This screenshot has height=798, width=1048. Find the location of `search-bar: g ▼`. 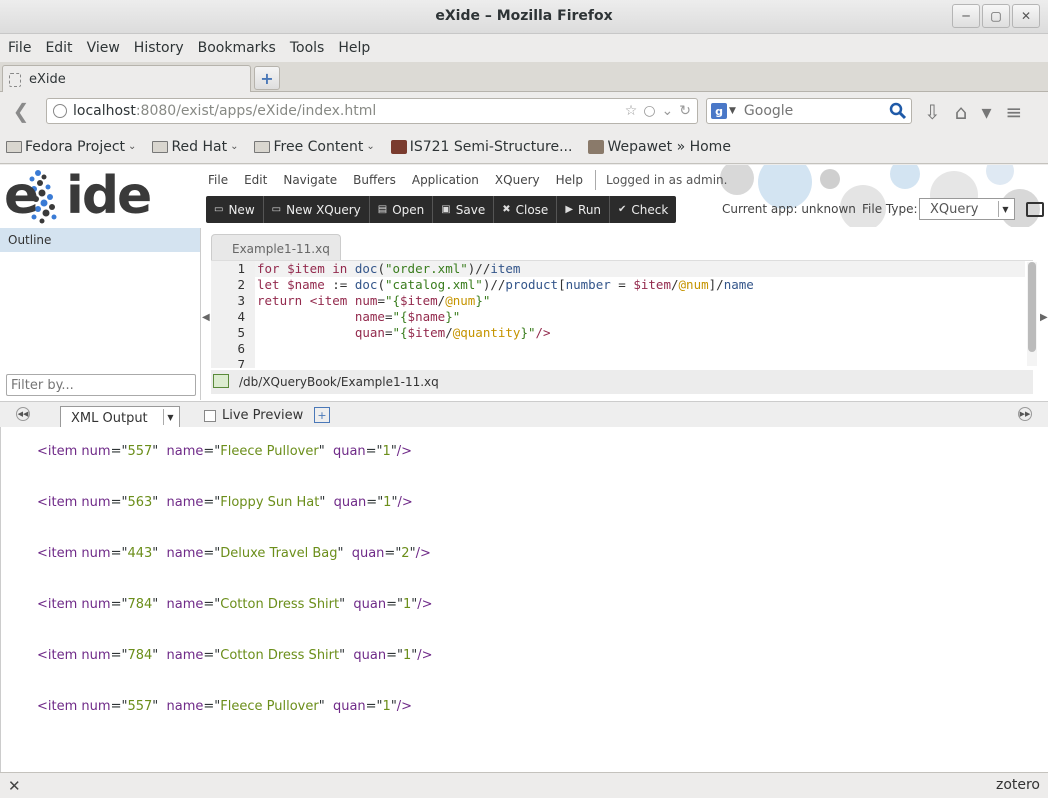

search-bar: g ▼ is located at coordinates (809, 111).